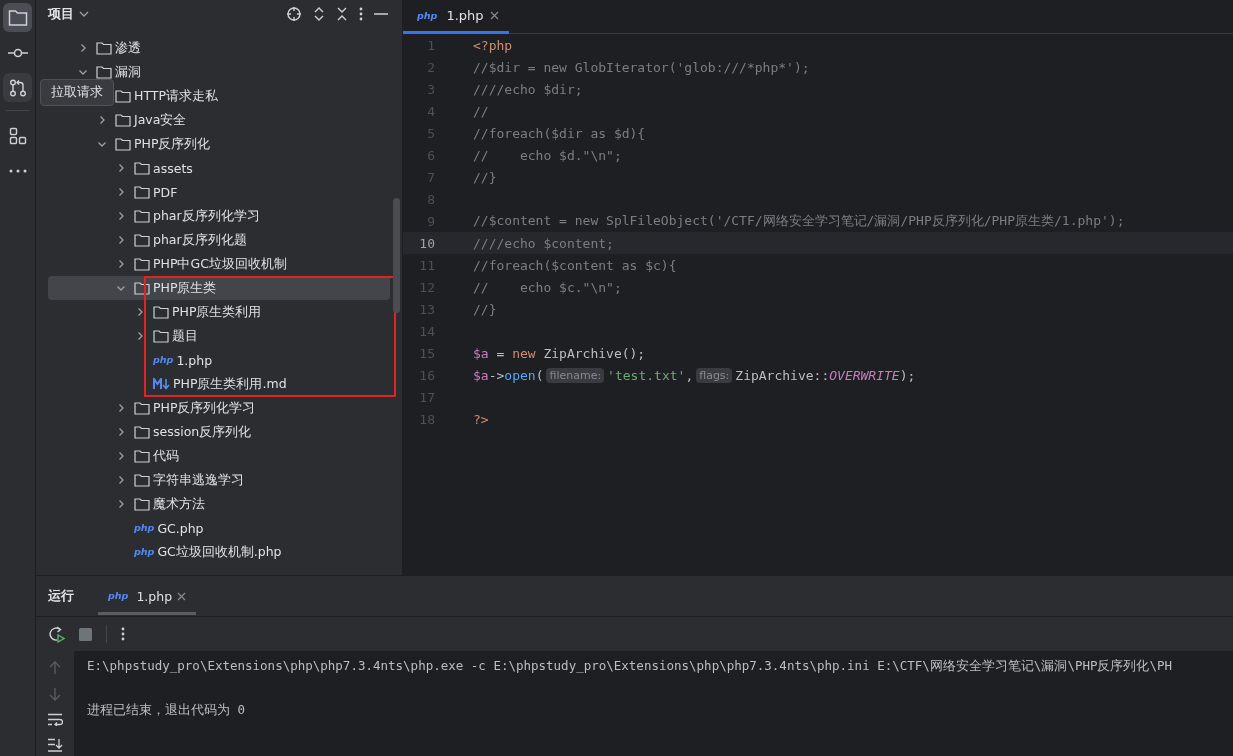 This screenshot has height=756, width=1233. I want to click on tree-item: PHP原生类利用.md, so click(219, 384).